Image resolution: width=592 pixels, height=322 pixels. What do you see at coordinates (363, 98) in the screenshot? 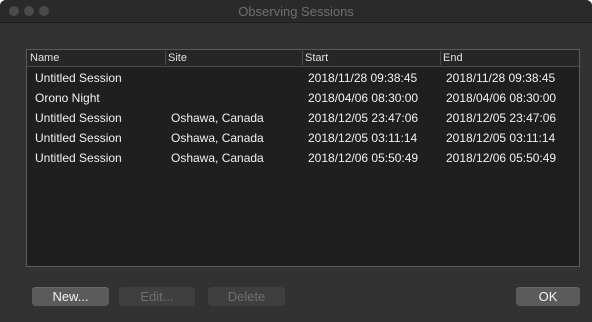
I see `cell-start: 2018/04/06 08:30:00` at bounding box center [363, 98].